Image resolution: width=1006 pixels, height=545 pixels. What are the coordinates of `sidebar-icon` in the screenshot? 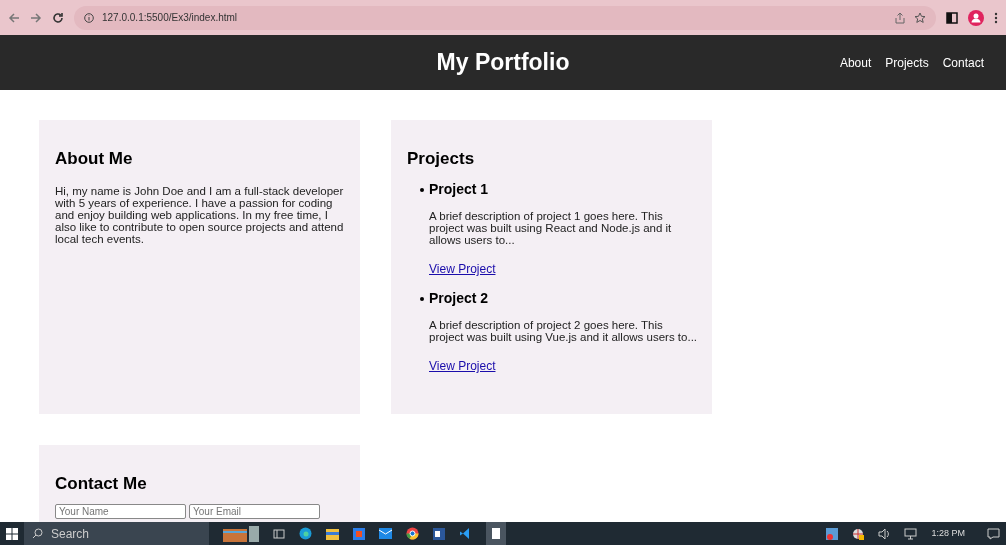 It's located at (952, 17).